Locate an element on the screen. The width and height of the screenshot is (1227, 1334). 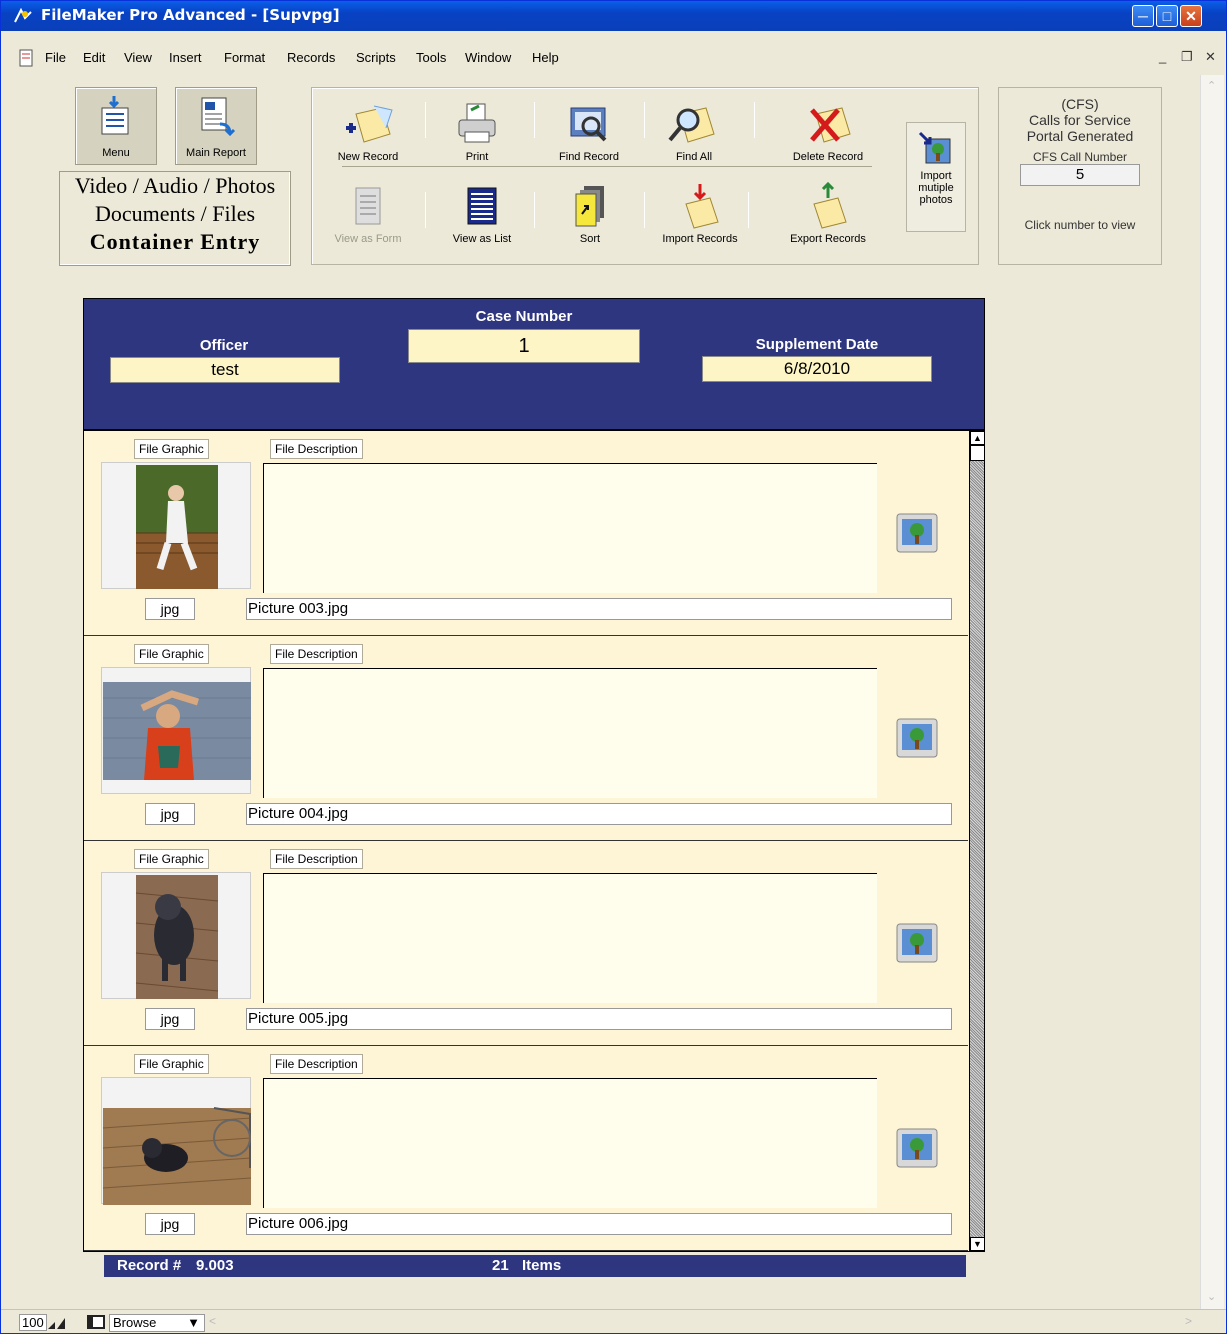
menu-edit: Edit is located at coordinates (94, 57).